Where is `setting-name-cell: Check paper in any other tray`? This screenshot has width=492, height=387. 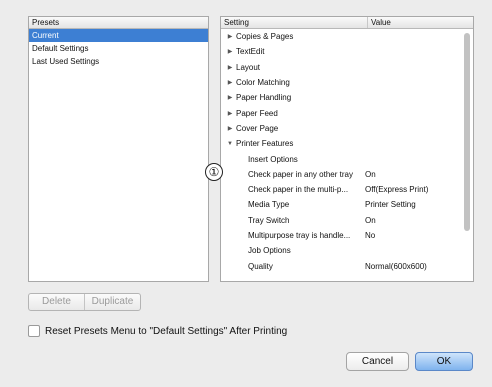
setting-name-cell: Check paper in any other tray is located at coordinates (293, 174).